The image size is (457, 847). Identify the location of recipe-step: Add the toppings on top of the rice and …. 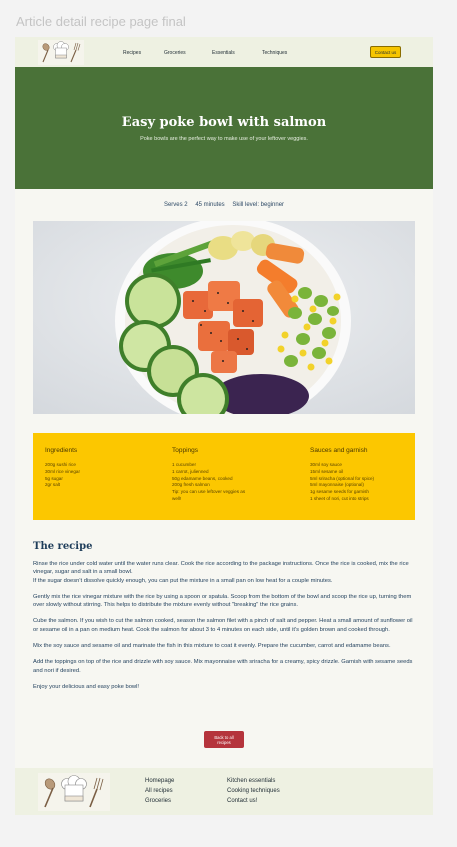
(223, 666).